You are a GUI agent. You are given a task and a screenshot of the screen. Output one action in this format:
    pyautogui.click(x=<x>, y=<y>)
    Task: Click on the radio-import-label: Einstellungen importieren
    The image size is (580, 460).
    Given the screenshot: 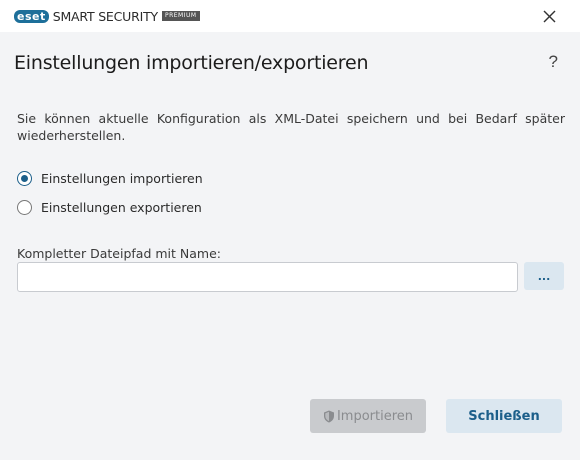 What is the action you would take?
    pyautogui.click(x=122, y=178)
    